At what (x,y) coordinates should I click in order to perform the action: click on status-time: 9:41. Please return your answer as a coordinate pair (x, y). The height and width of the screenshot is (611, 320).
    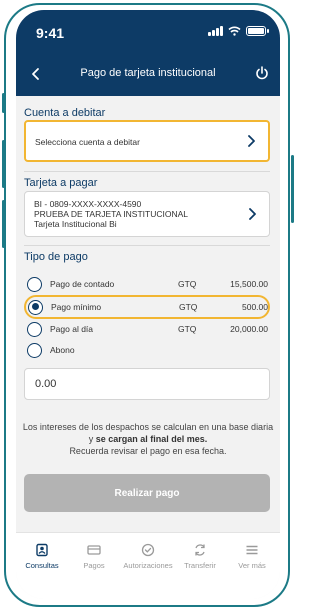
    Looking at the image, I should click on (50, 33).